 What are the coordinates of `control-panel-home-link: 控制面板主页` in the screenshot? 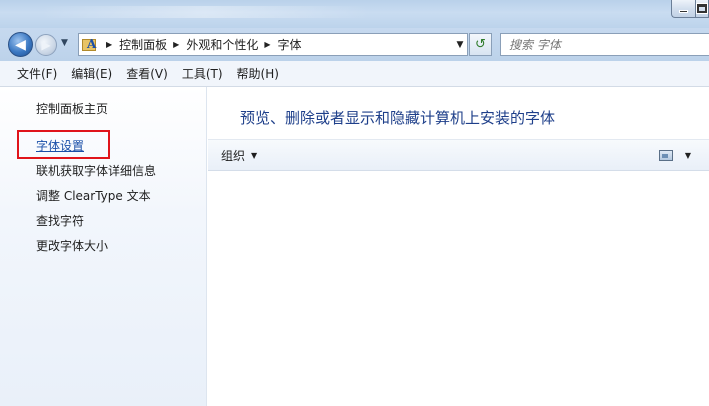 It's located at (72, 108).